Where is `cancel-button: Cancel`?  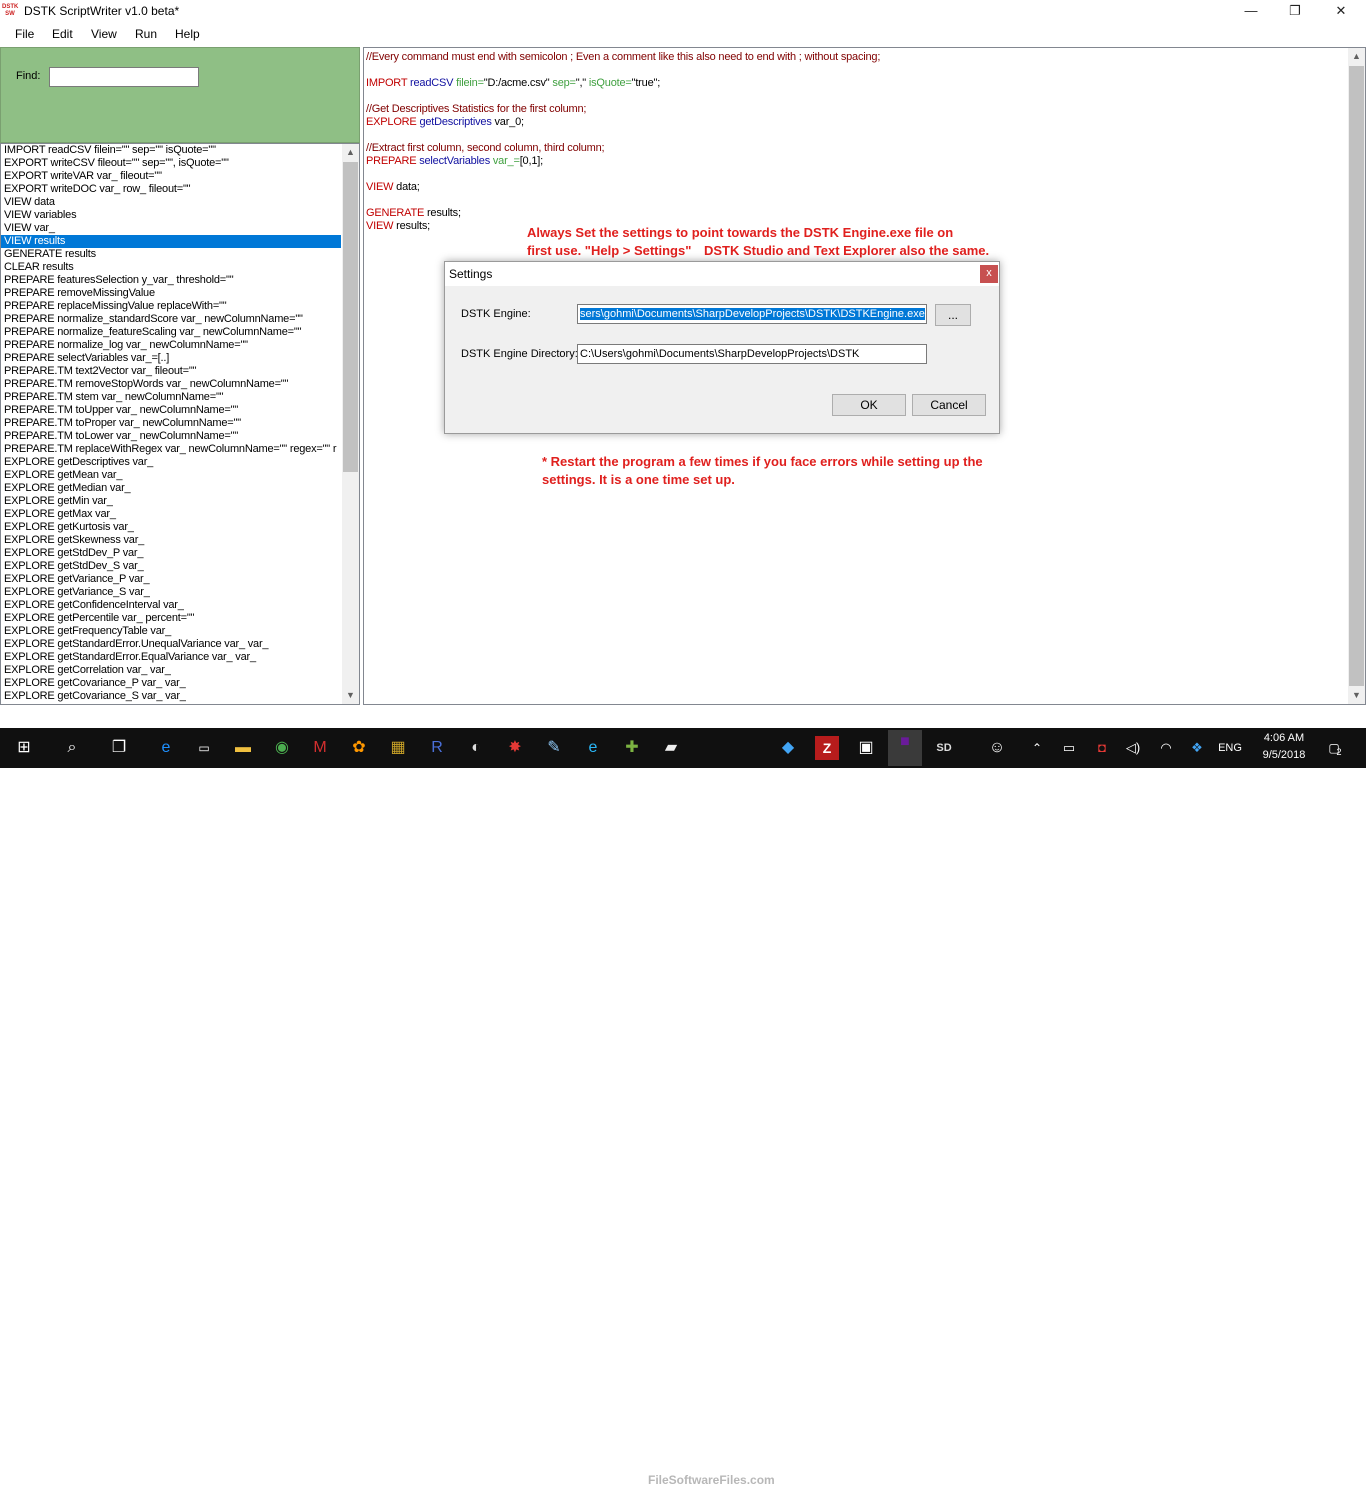 cancel-button: Cancel is located at coordinates (949, 405).